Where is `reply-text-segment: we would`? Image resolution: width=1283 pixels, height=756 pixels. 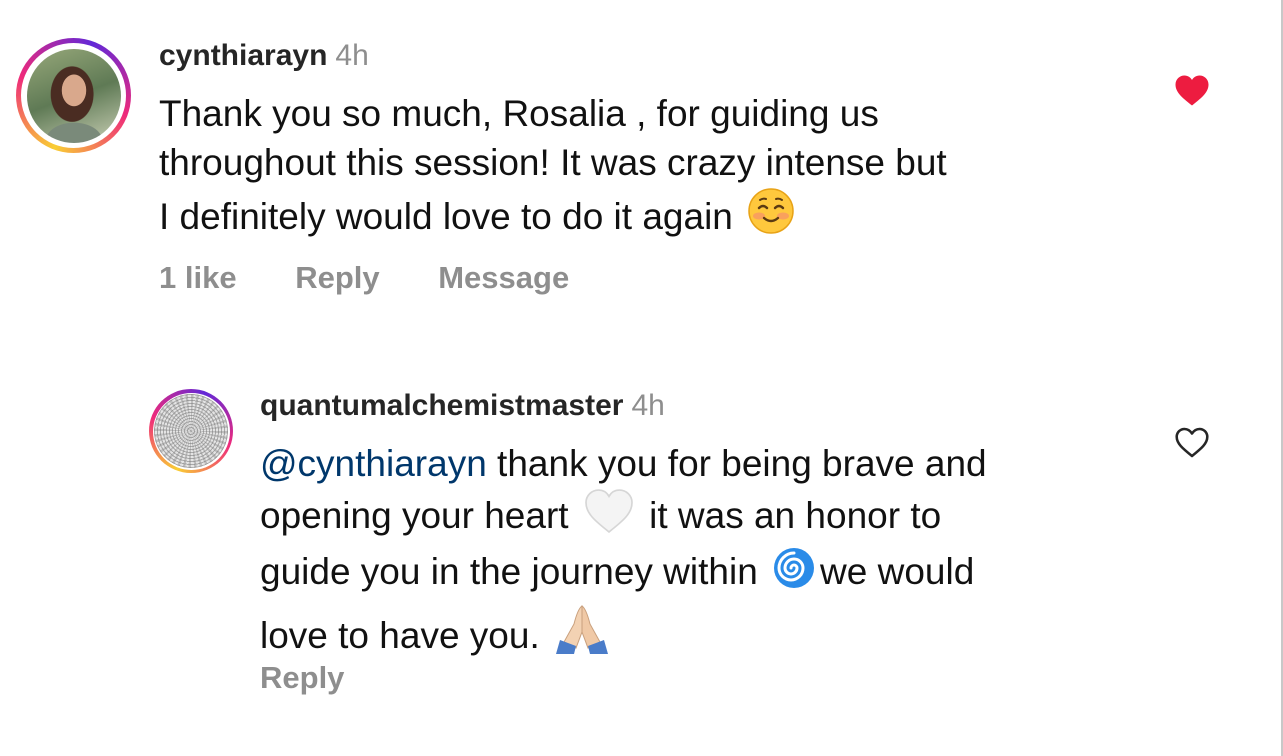 reply-text-segment: we would is located at coordinates (897, 571).